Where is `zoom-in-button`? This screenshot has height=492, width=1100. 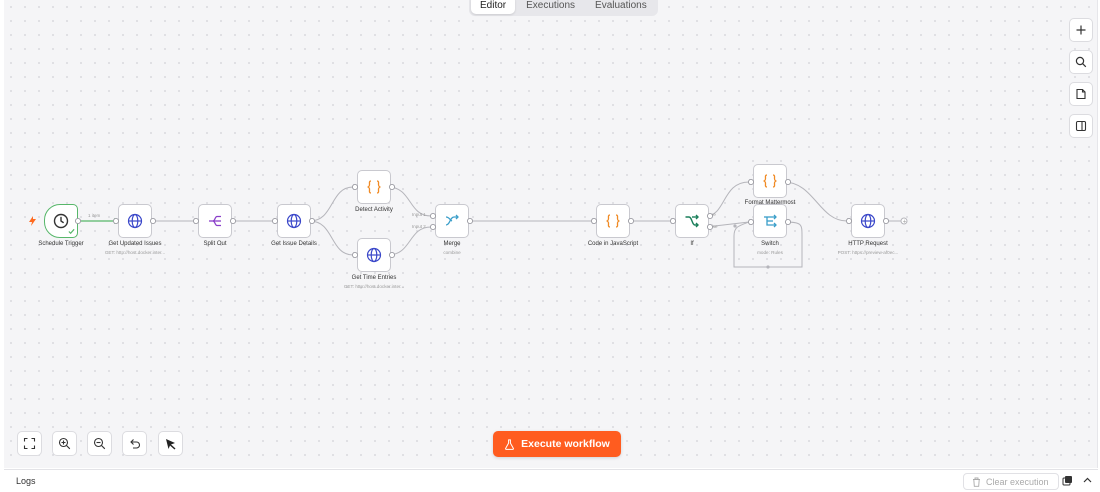
zoom-in-button is located at coordinates (64, 443).